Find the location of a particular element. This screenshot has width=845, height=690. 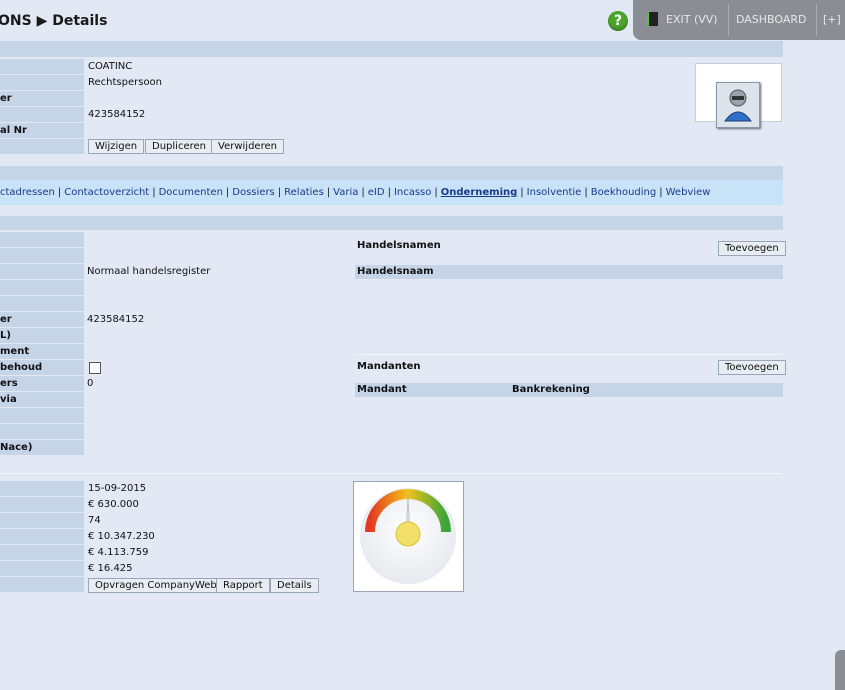

side-panel-handle is located at coordinates (840, 670).